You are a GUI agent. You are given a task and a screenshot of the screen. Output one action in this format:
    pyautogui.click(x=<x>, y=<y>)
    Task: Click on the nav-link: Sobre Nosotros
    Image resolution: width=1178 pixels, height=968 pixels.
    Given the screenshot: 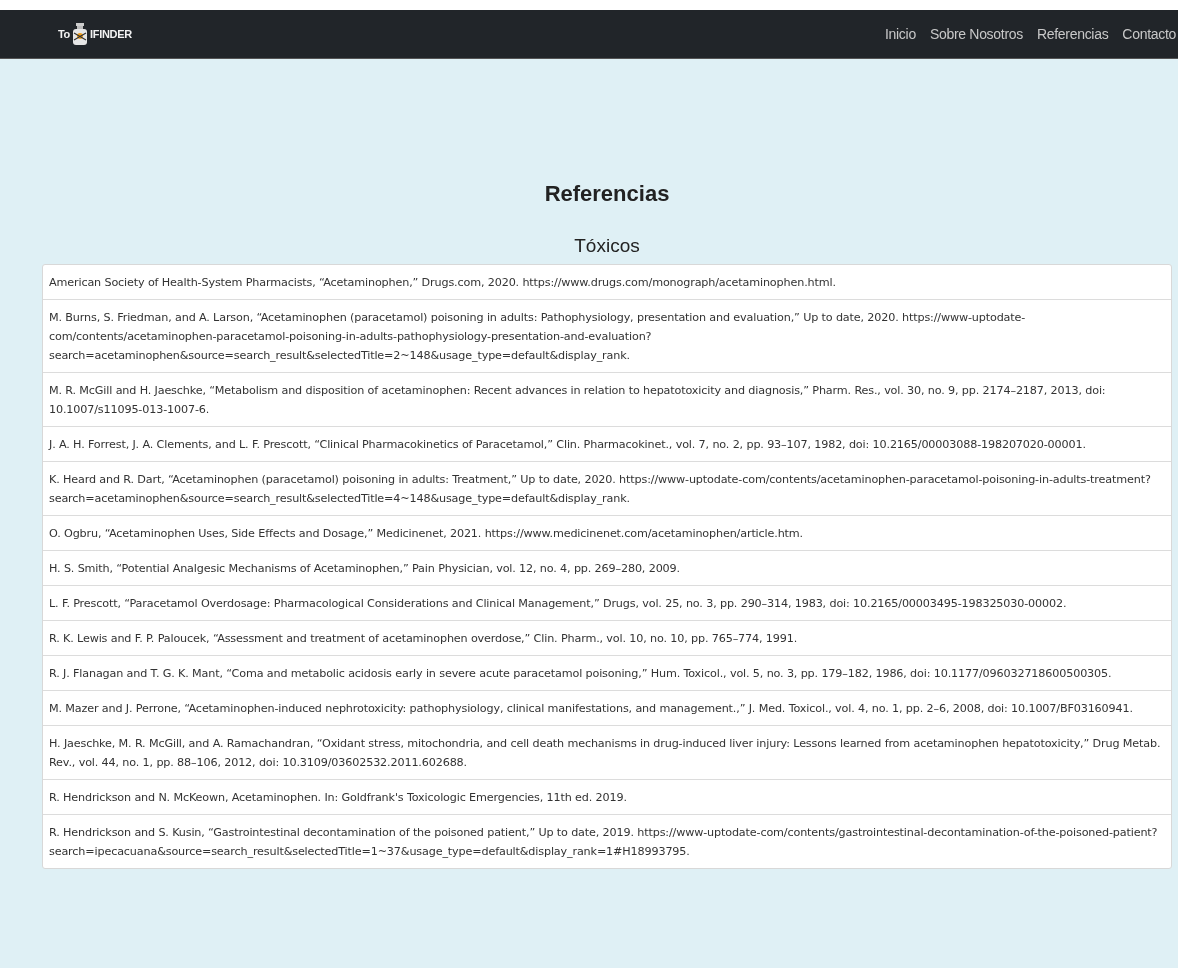 What is the action you would take?
    pyautogui.click(x=976, y=34)
    